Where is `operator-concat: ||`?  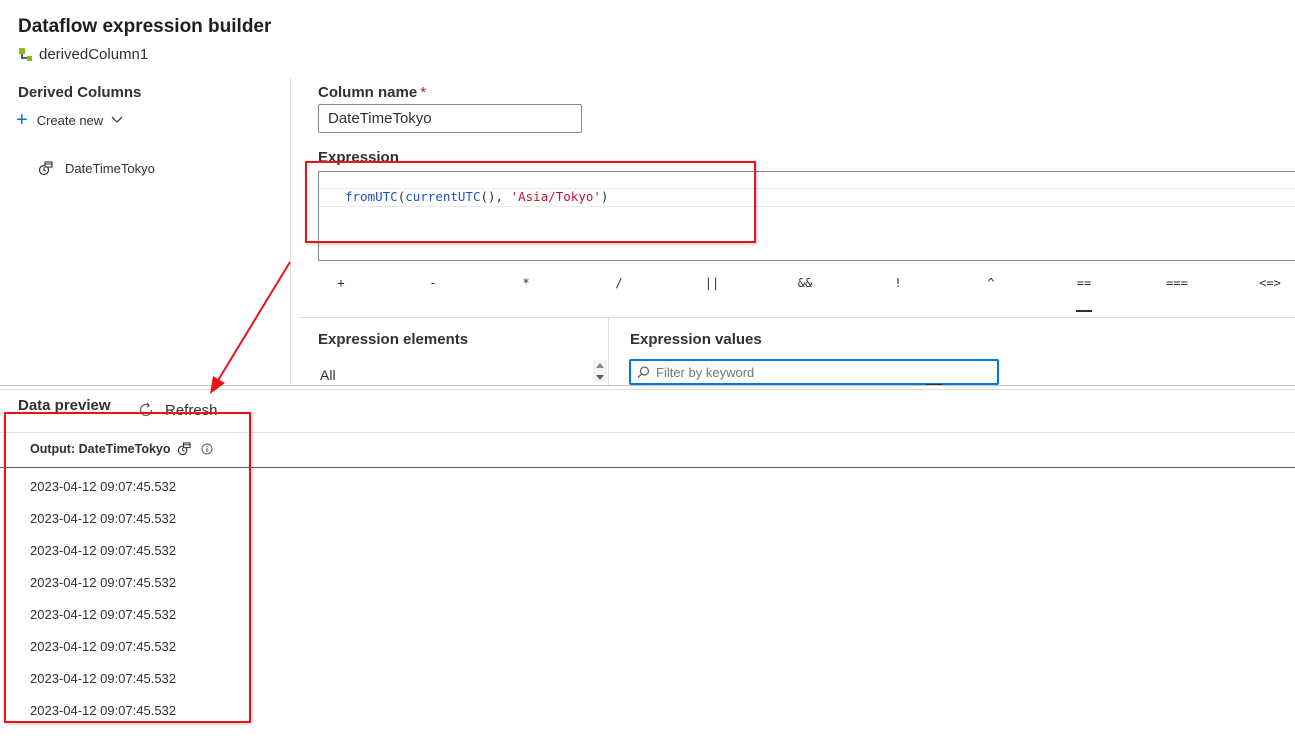 operator-concat: || is located at coordinates (712, 283).